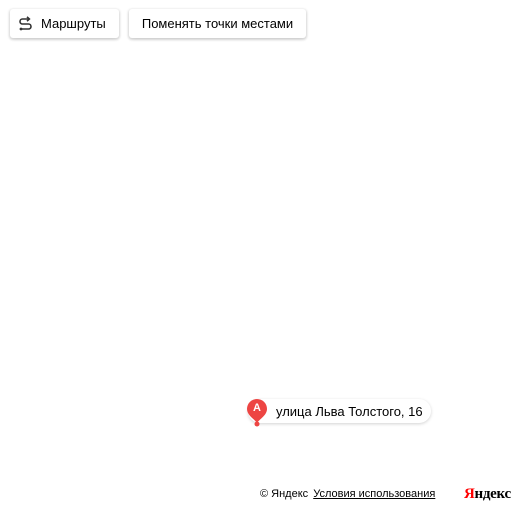 Image resolution: width=512 pixels, height=512 pixels. I want to click on yandex-logo: Яндекс, so click(487, 494).